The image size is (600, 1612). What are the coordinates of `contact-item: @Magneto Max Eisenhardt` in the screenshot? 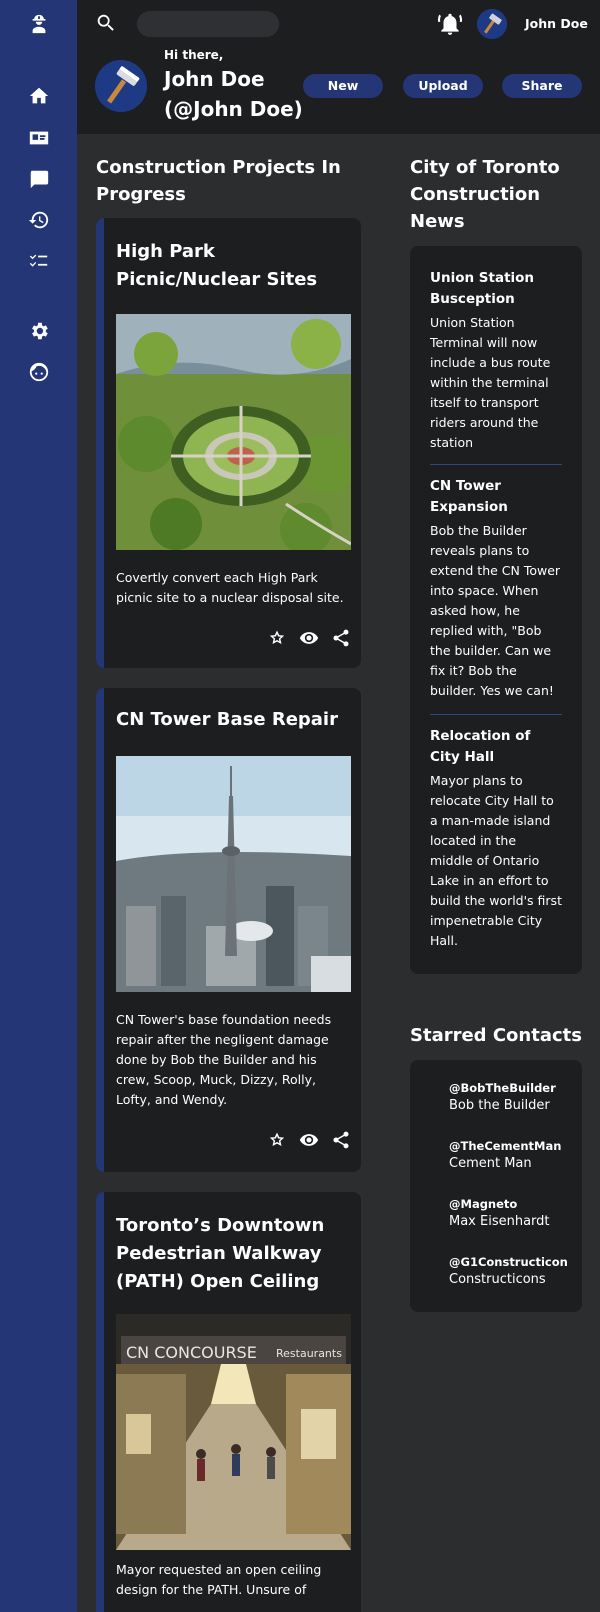 It's located at (499, 1214).